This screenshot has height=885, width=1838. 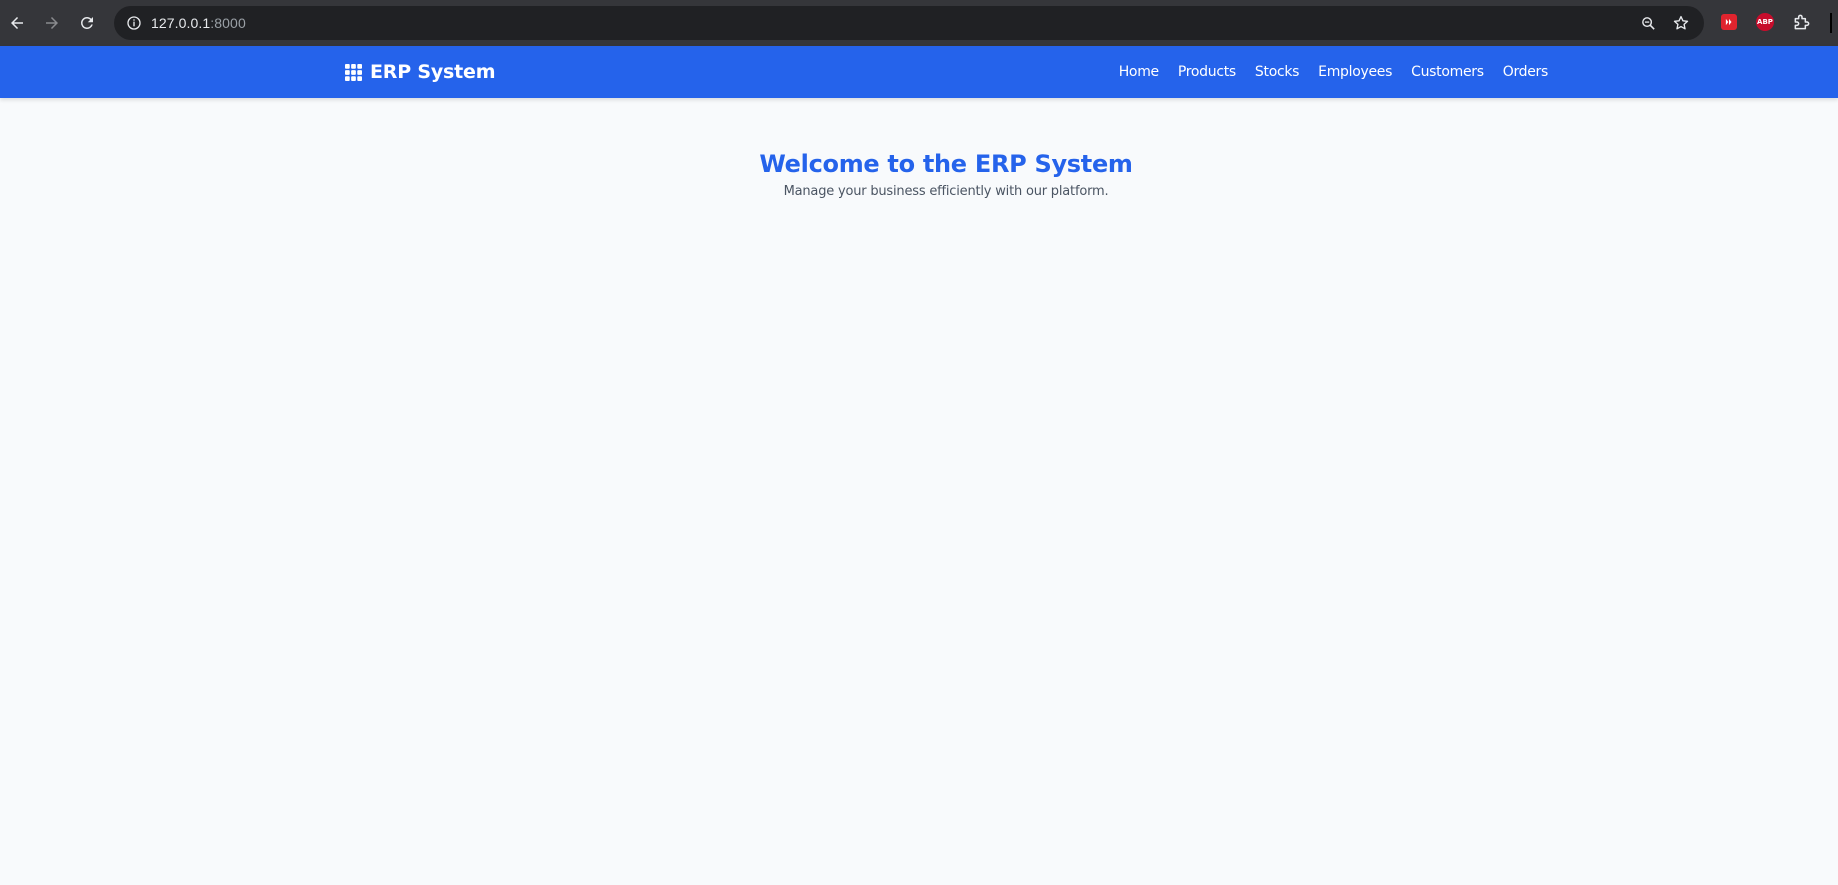 I want to click on nav-link-orders: Orders, so click(x=1526, y=72).